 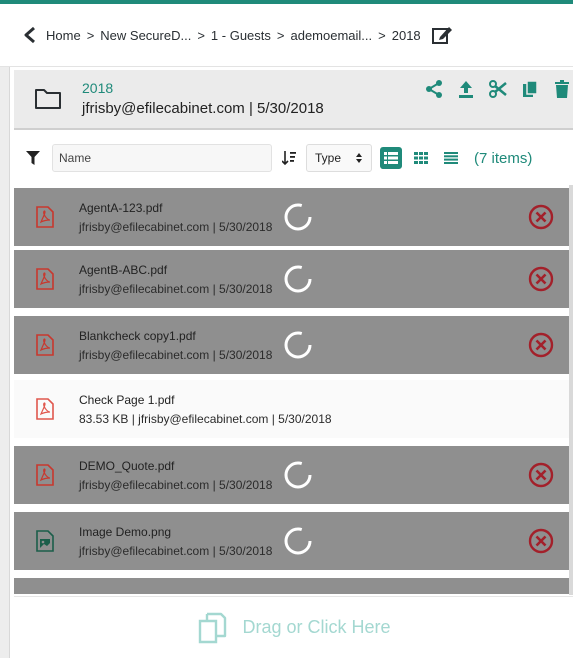 What do you see at coordinates (48, 99) in the screenshot?
I see `folder-icon` at bounding box center [48, 99].